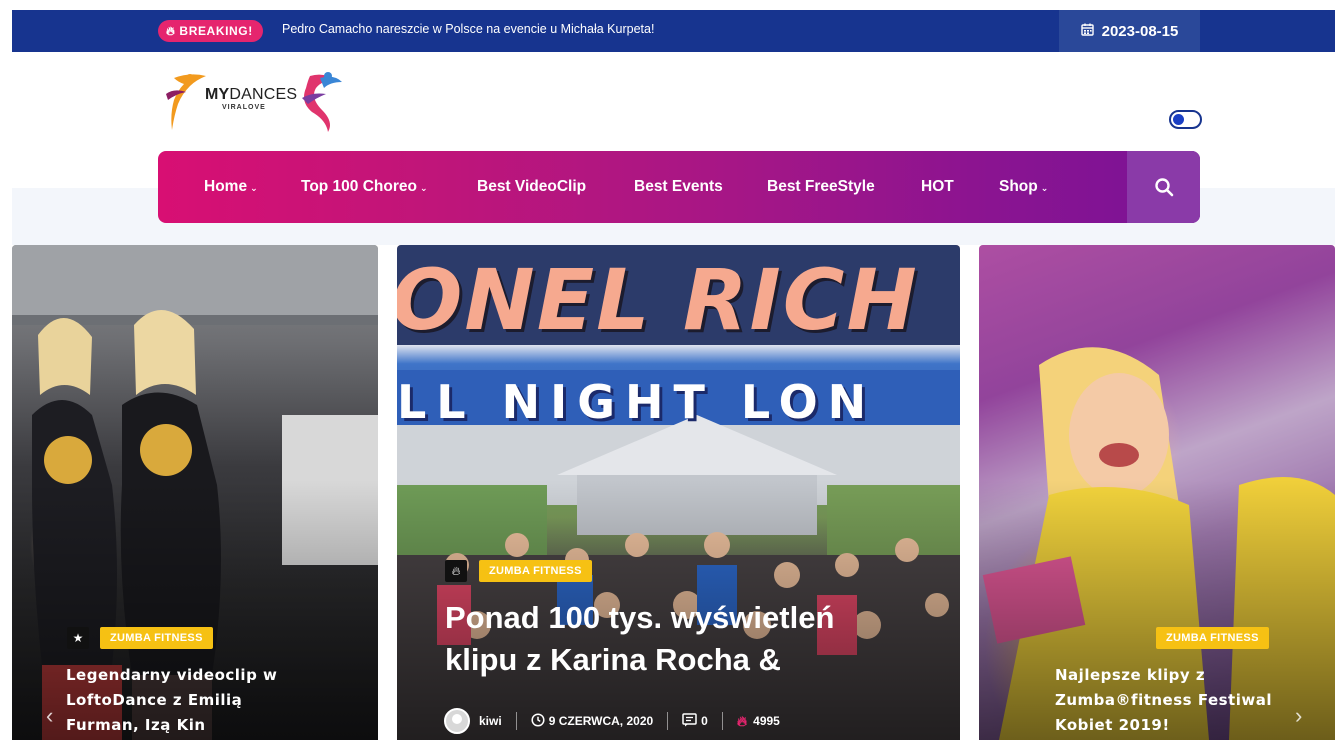 The height and width of the screenshot is (740, 1335). What do you see at coordinates (154, 700) in the screenshot?
I see `card-title-line: LoftoDance z Emilią` at bounding box center [154, 700].